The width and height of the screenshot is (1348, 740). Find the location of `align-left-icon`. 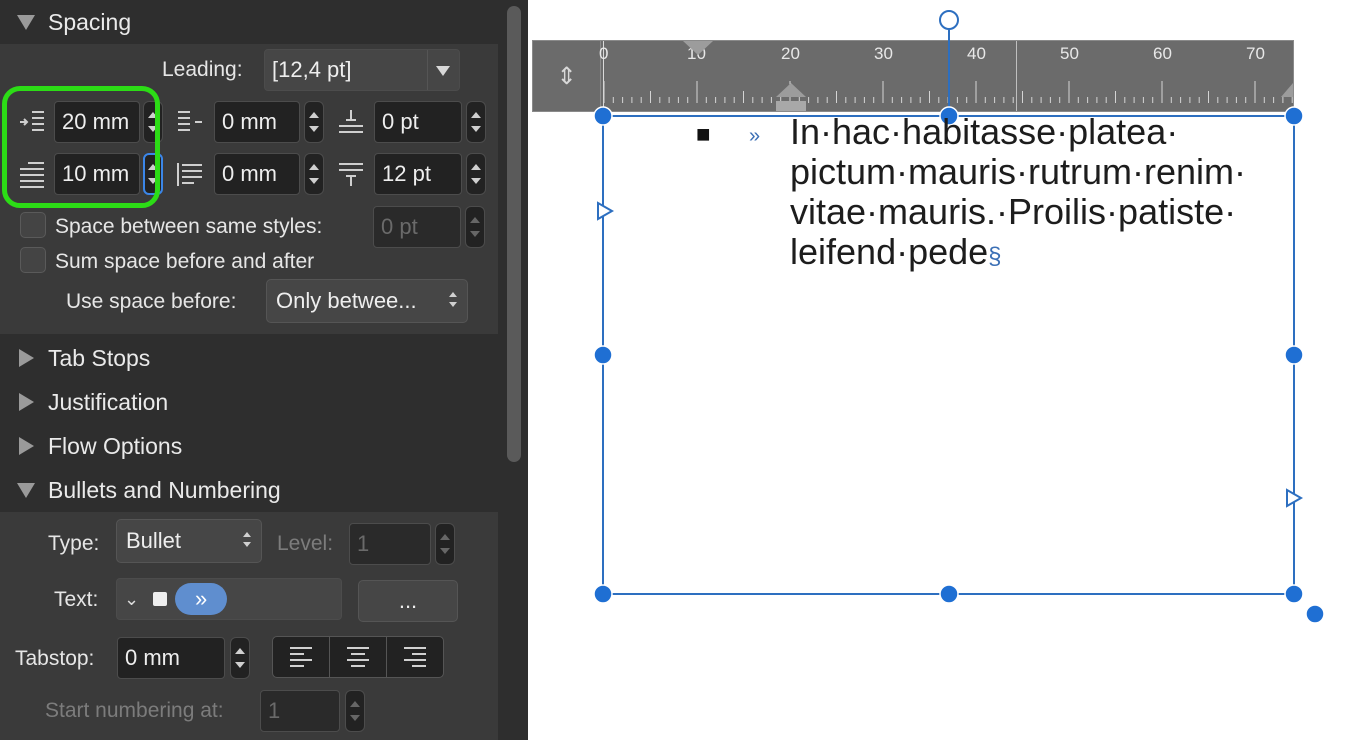

align-left-icon is located at coordinates (301, 657).